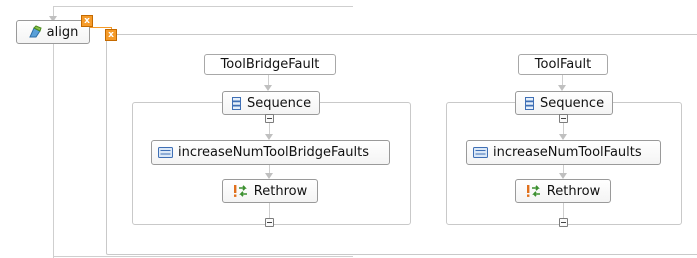 The image size is (697, 258). What do you see at coordinates (53, 150) in the screenshot?
I see `scope-left-line` at bounding box center [53, 150].